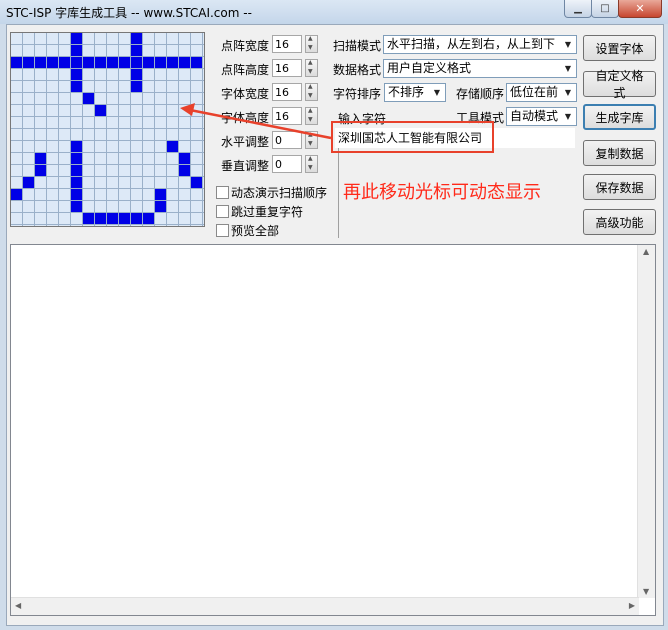  I want to click on horizontal-scrollbar: ◀ ▶, so click(325, 606).